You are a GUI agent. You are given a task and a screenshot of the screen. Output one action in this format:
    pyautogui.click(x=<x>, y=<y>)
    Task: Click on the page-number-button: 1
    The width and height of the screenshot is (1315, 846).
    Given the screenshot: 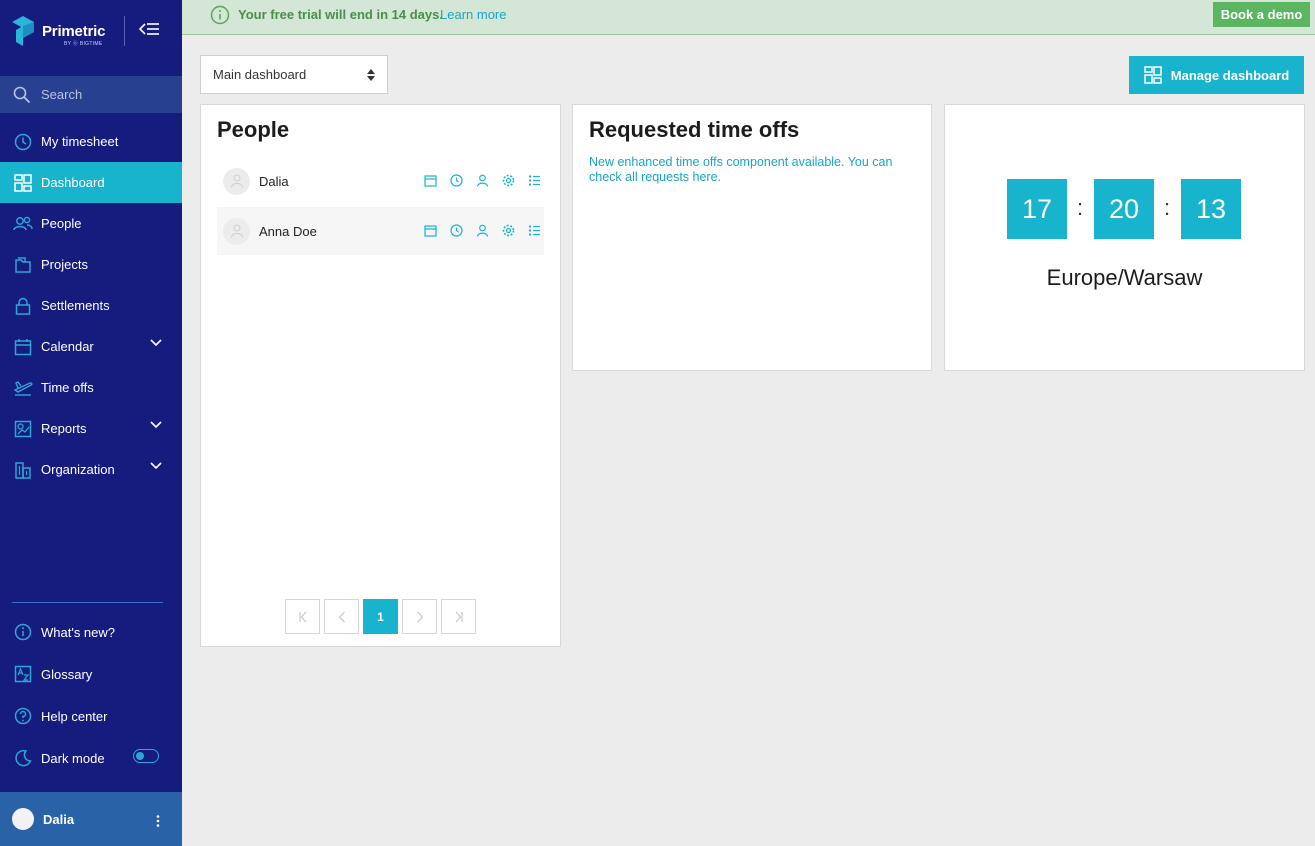 What is the action you would take?
    pyautogui.click(x=380, y=616)
    